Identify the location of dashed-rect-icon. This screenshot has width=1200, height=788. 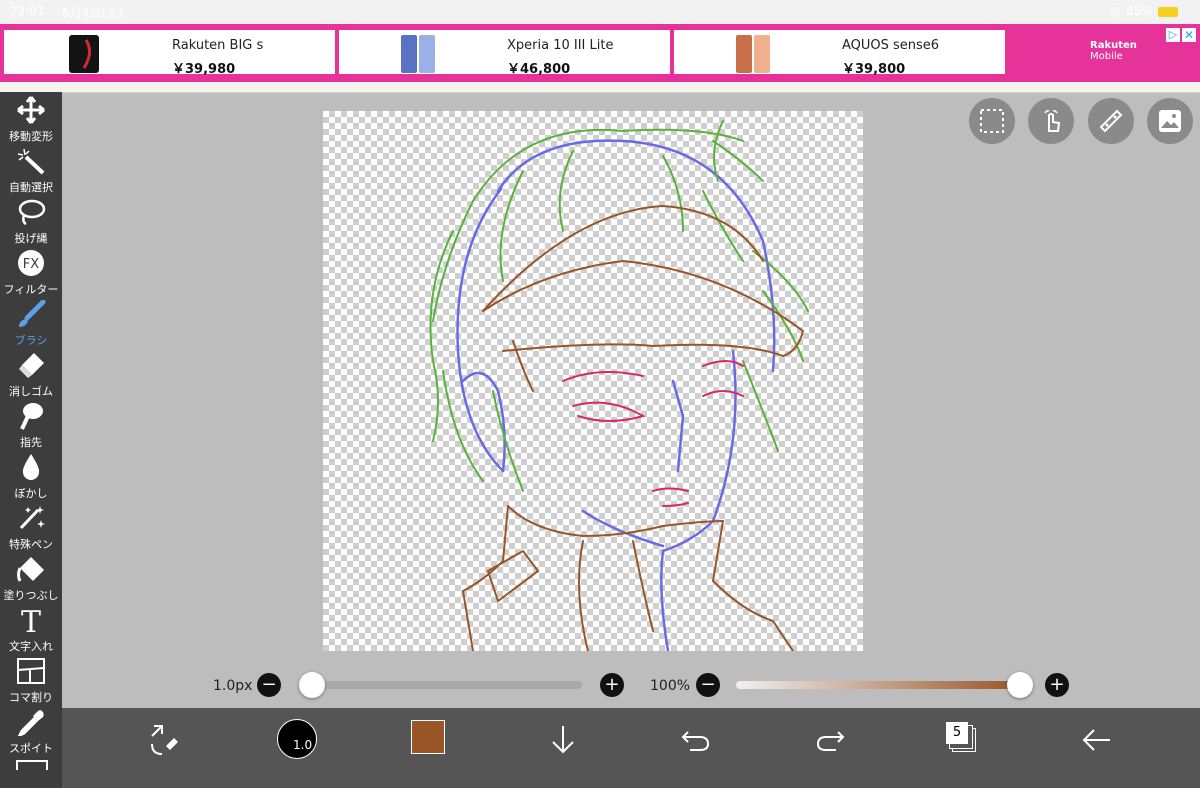
(992, 121).